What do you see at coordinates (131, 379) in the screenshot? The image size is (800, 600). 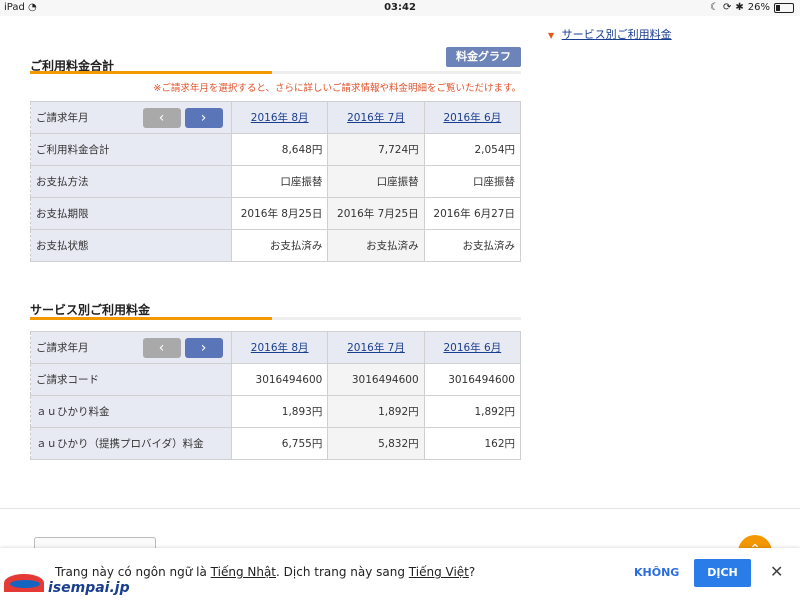 I see `row-label: ご請求コード` at bounding box center [131, 379].